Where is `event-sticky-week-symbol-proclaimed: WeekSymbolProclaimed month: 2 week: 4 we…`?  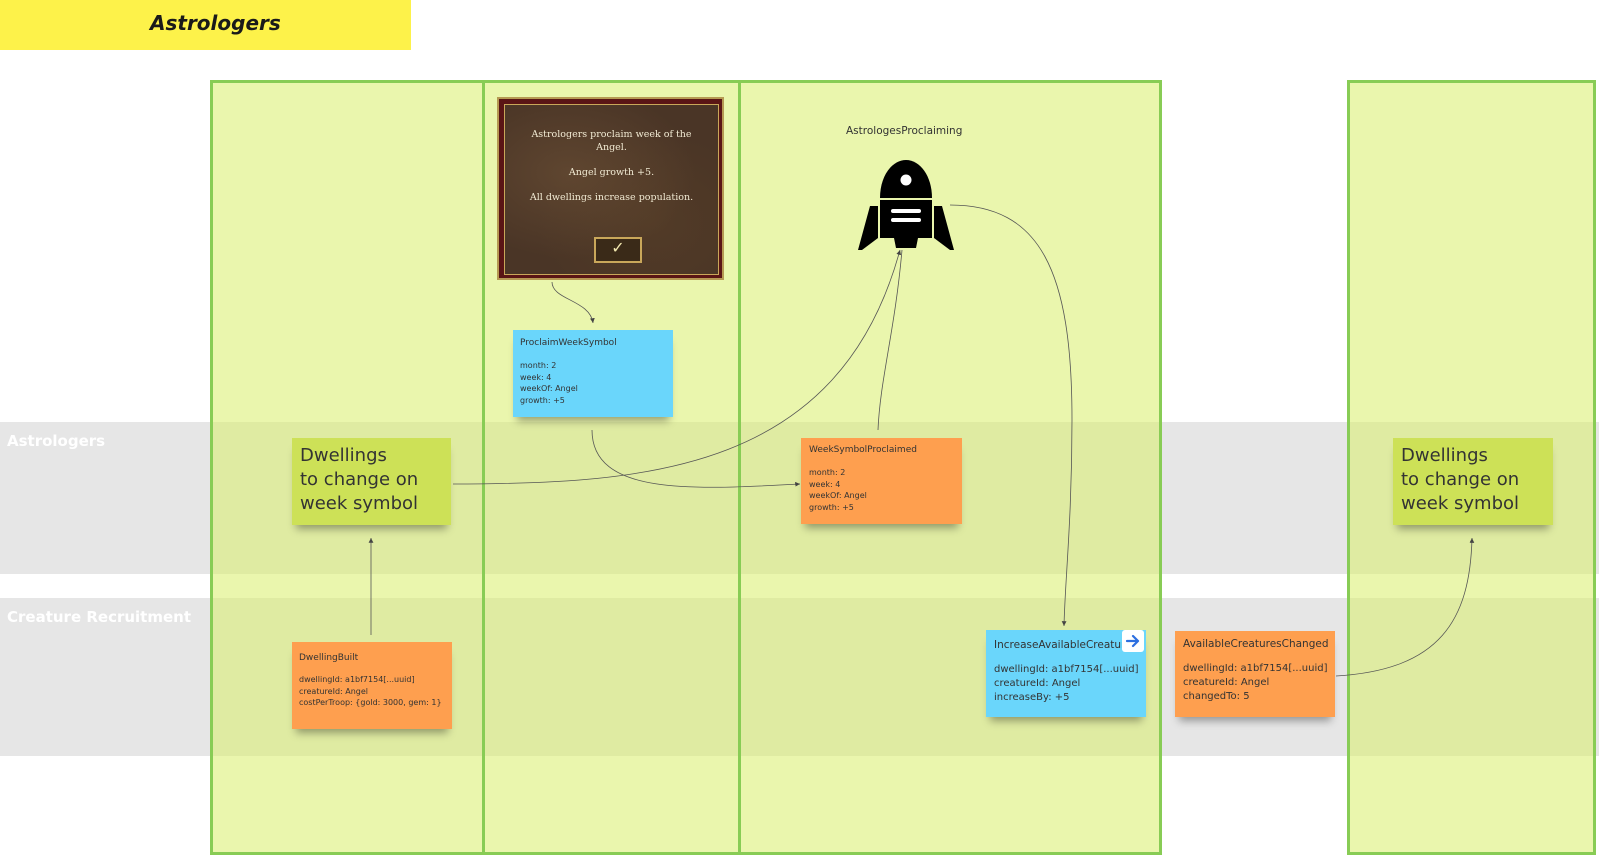
event-sticky-week-symbol-proclaimed: WeekSymbolProclaimed month: 2 week: 4 we… is located at coordinates (881, 481).